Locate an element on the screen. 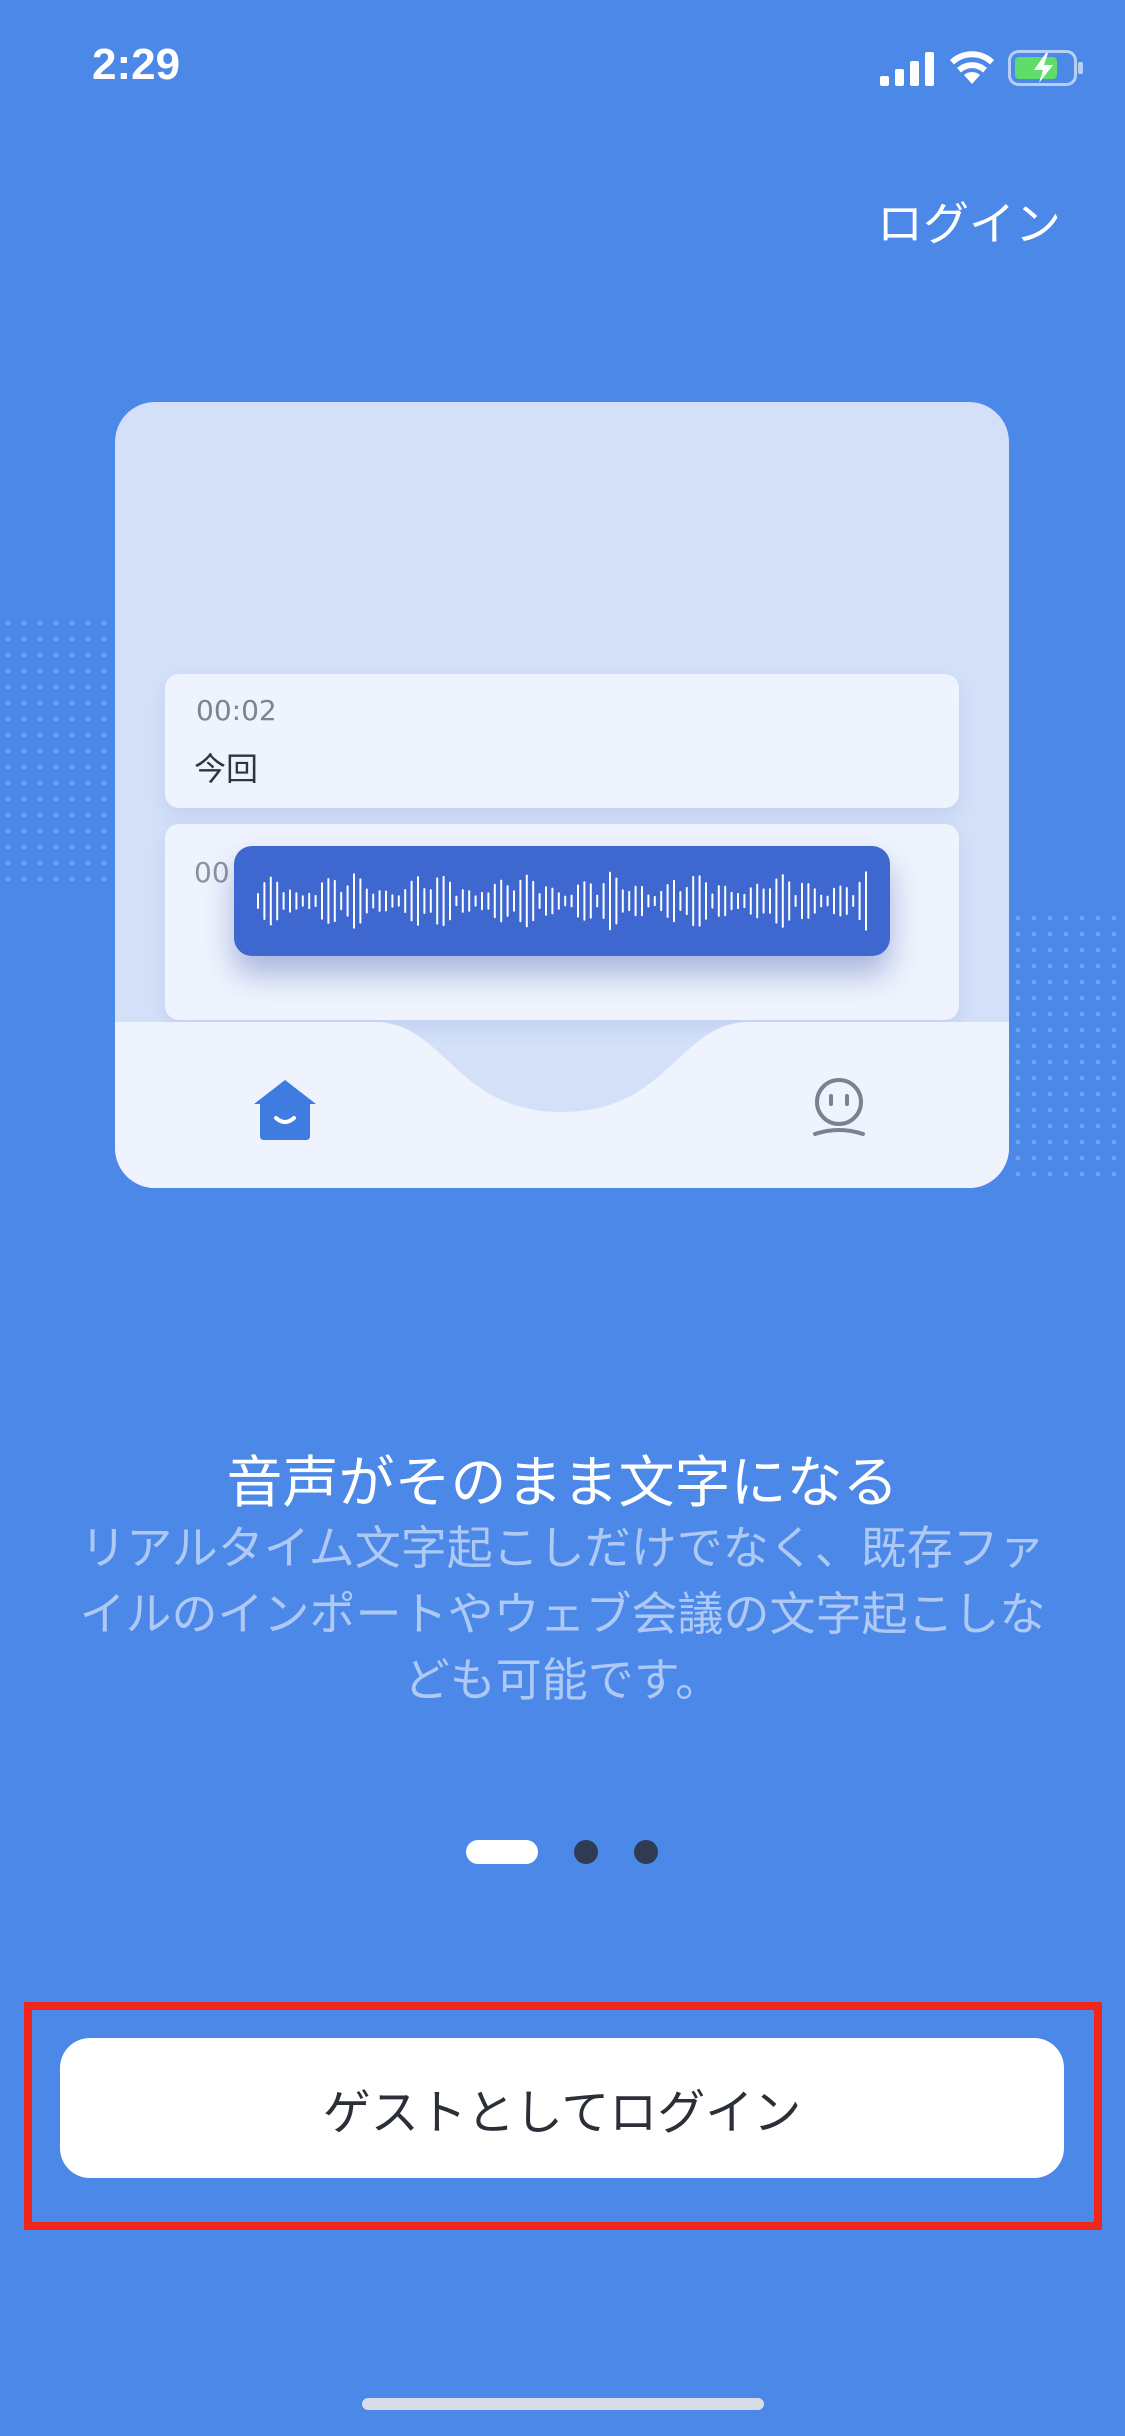 The width and height of the screenshot is (1125, 2436). home-icon is located at coordinates (285, 1110).